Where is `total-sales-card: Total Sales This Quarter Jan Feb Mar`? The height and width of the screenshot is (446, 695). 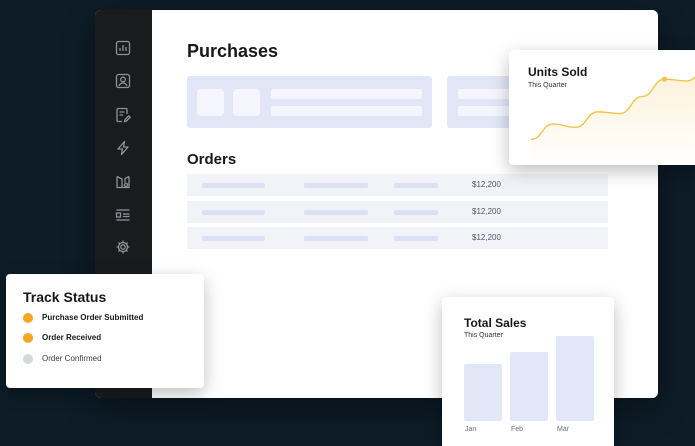 total-sales-card: Total Sales This Quarter Jan Feb Mar is located at coordinates (528, 371).